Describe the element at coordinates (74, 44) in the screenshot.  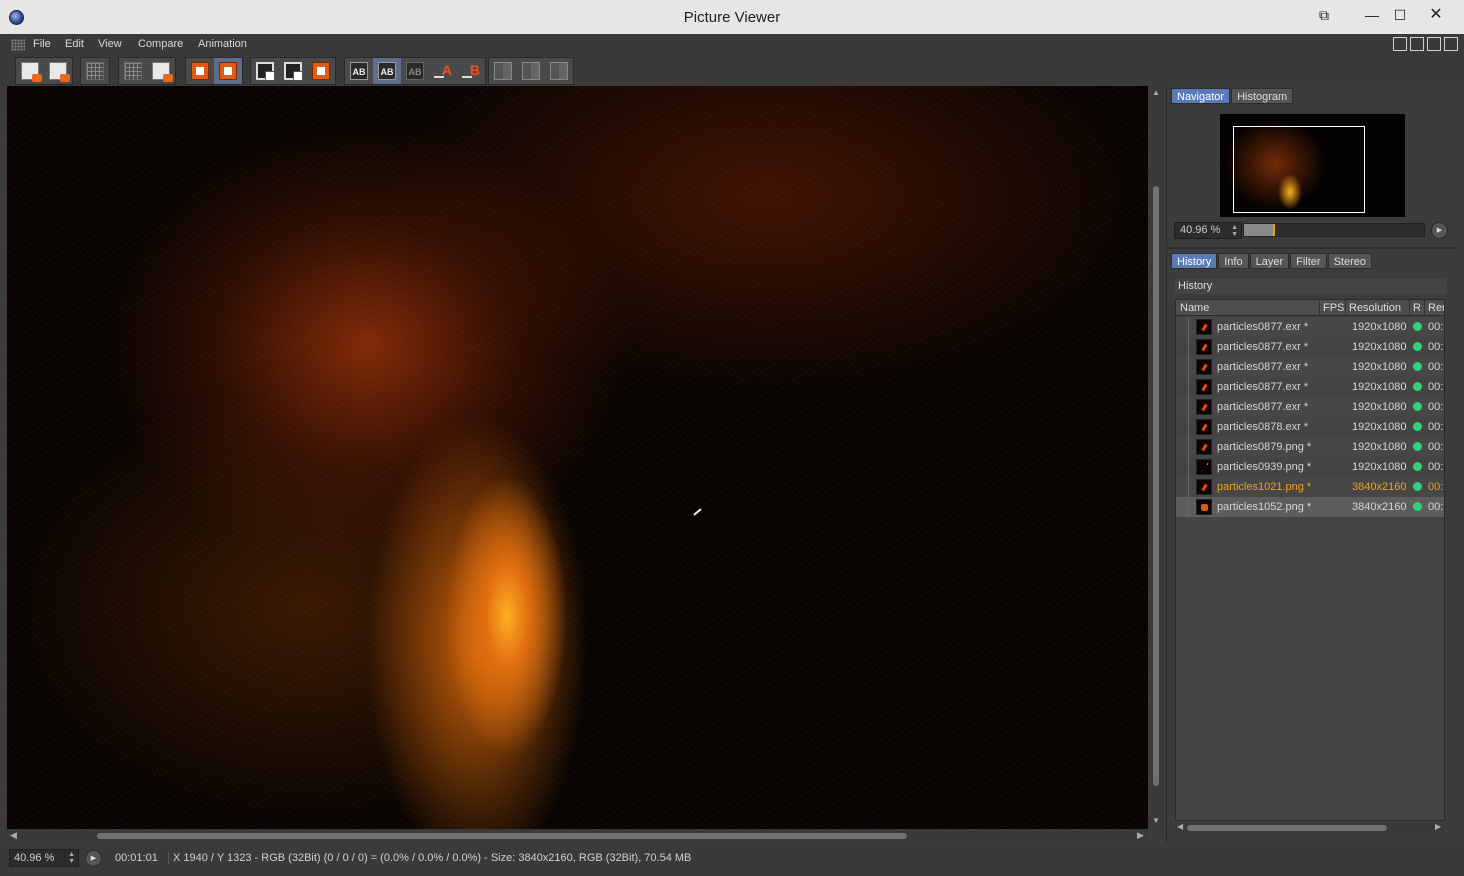
I see `menu-edit: Edit` at that location.